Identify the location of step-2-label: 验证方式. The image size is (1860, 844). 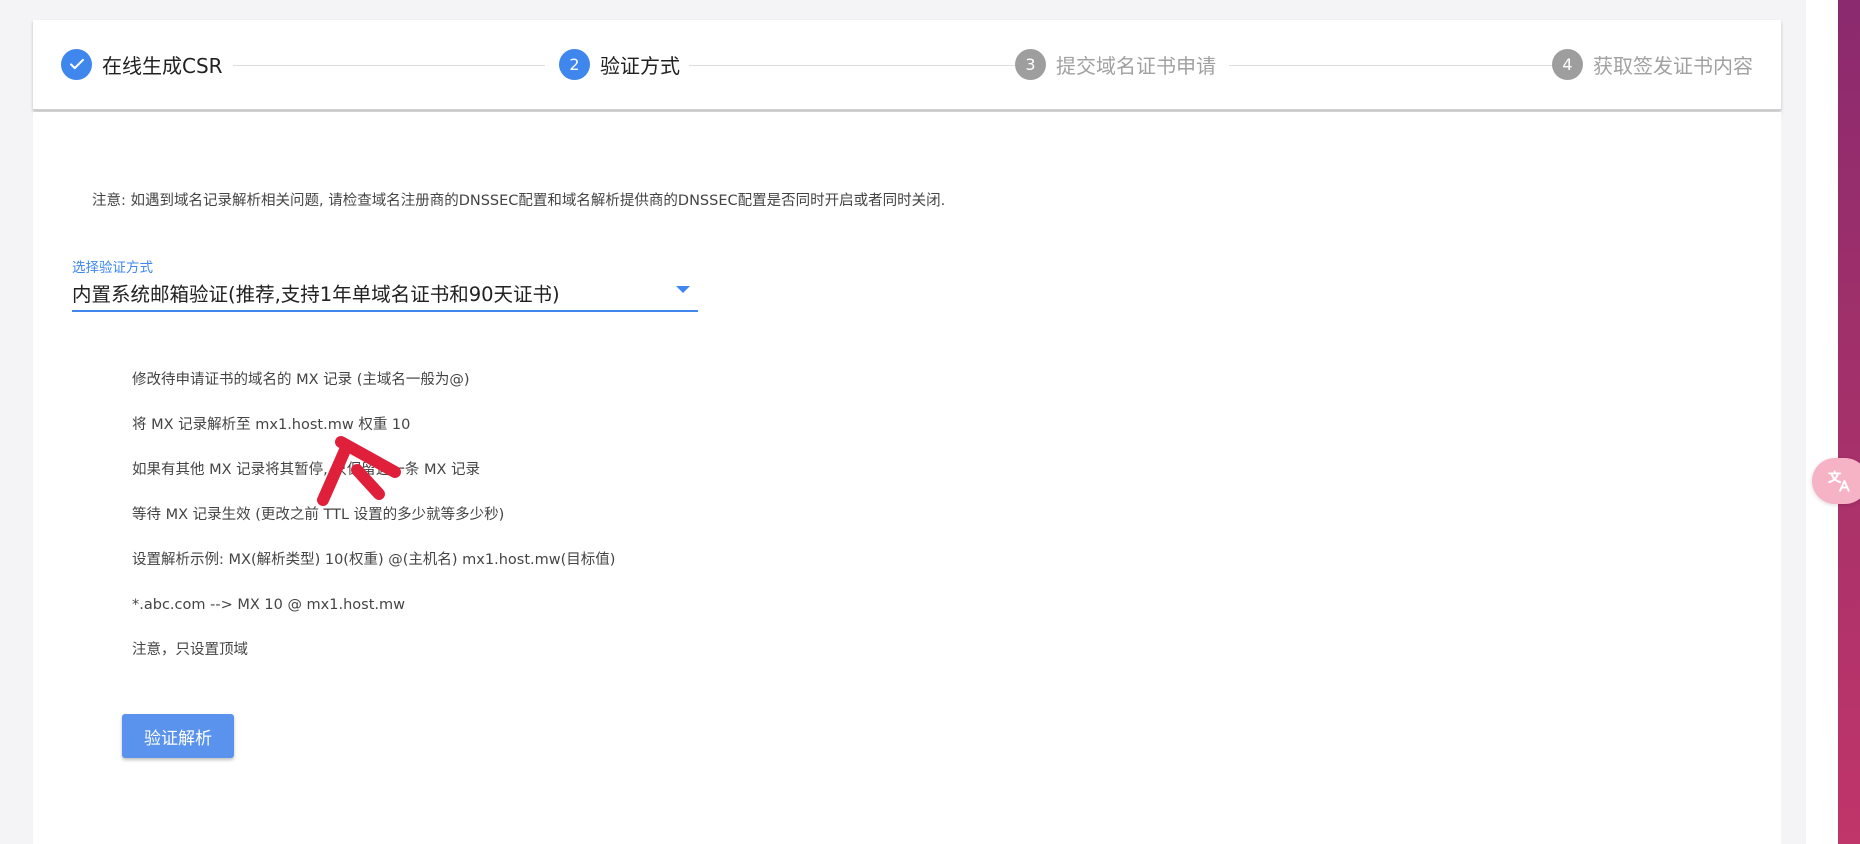
(640, 65).